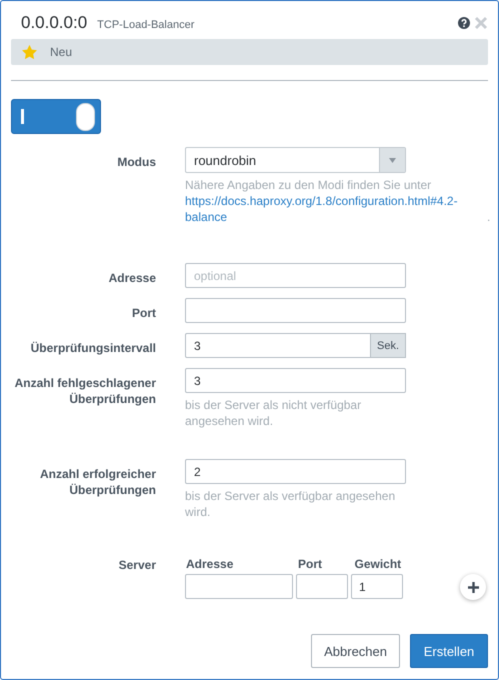  Describe the element at coordinates (136, 162) in the screenshot. I see `field-label: Modus` at that location.